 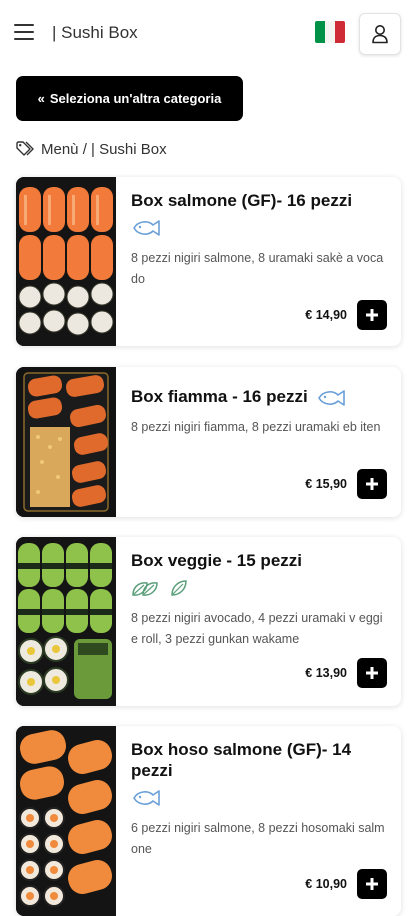 I want to click on select-category-button: « Seleziona un'altra categoria, so click(x=129, y=98).